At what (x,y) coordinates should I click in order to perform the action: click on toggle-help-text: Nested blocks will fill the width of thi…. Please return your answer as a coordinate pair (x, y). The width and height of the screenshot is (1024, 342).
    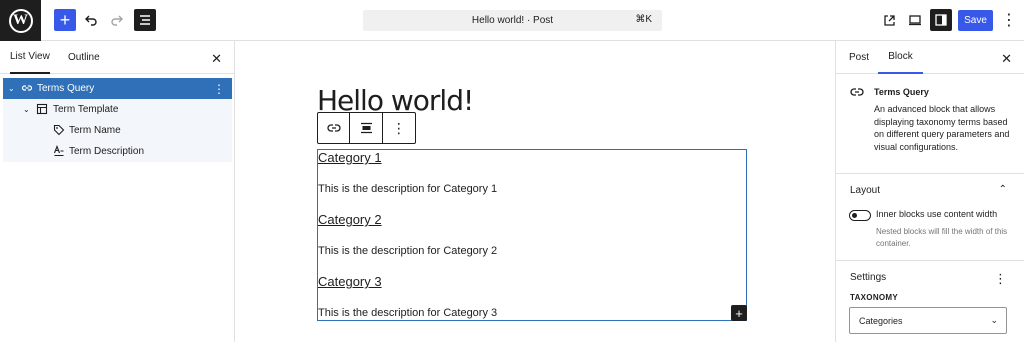
    Looking at the image, I should click on (942, 237).